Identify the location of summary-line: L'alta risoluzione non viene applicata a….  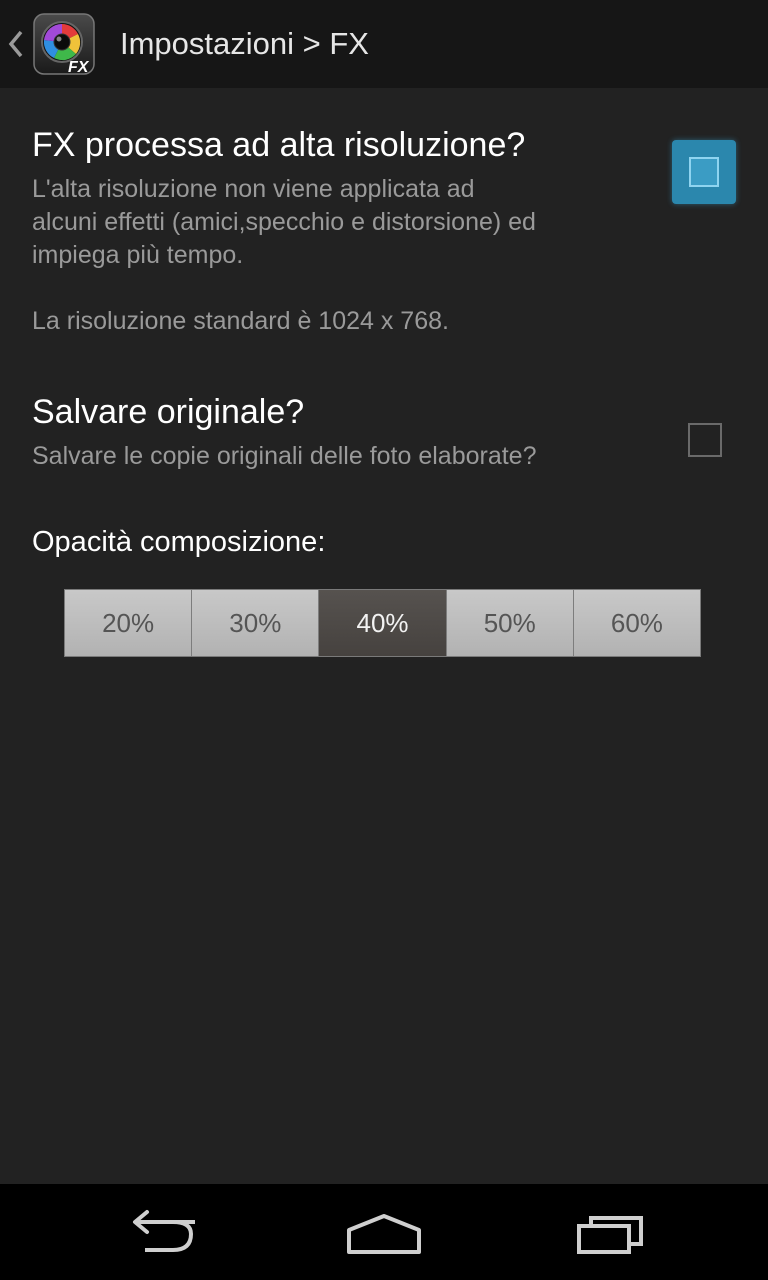
(253, 189).